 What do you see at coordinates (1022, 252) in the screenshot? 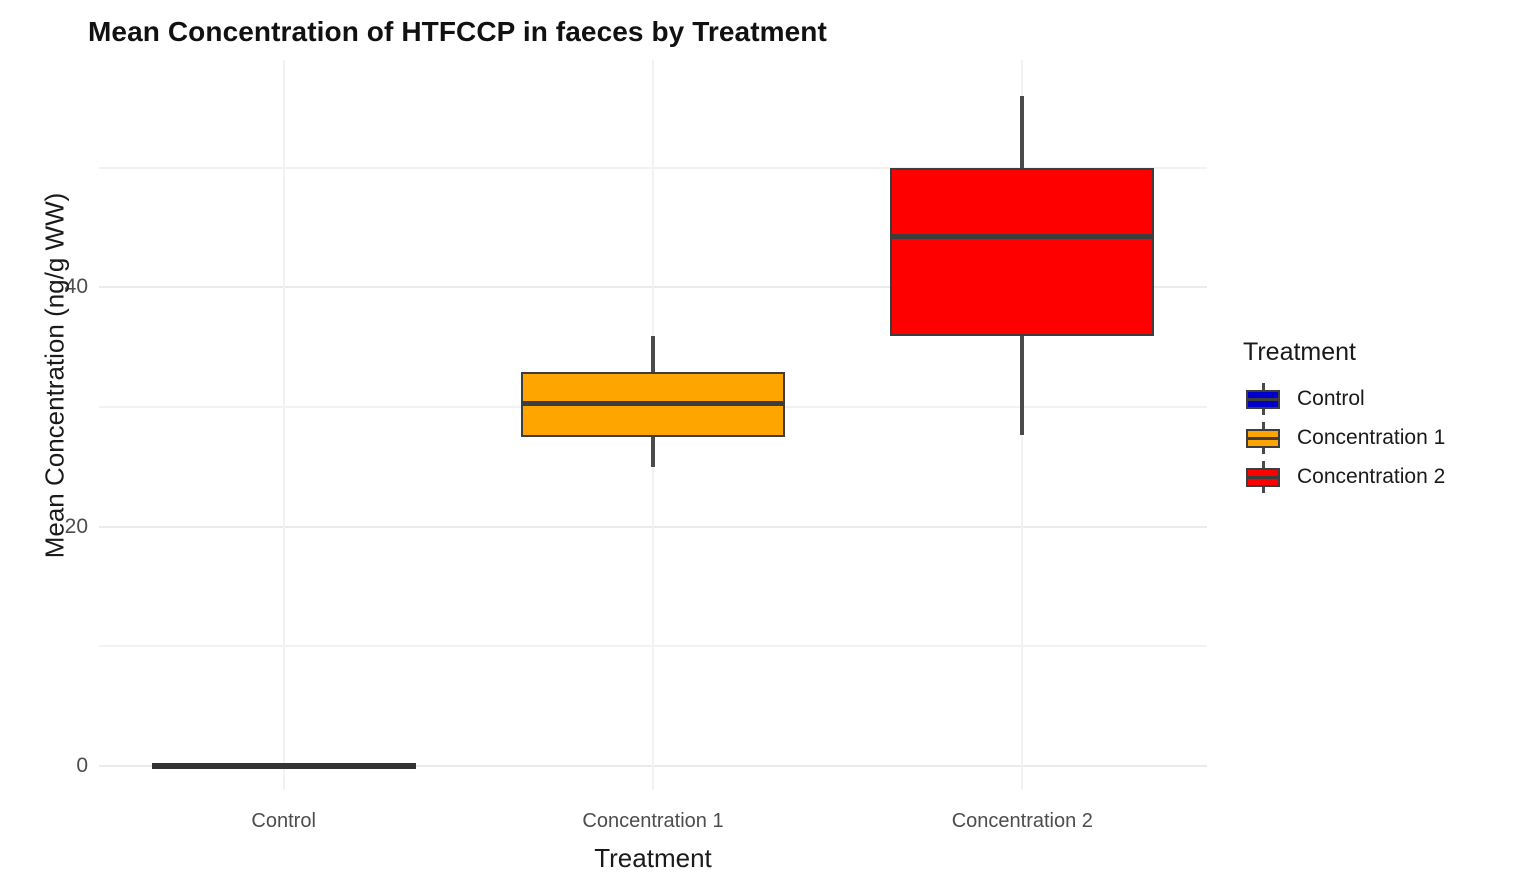
I see `box-rect` at bounding box center [1022, 252].